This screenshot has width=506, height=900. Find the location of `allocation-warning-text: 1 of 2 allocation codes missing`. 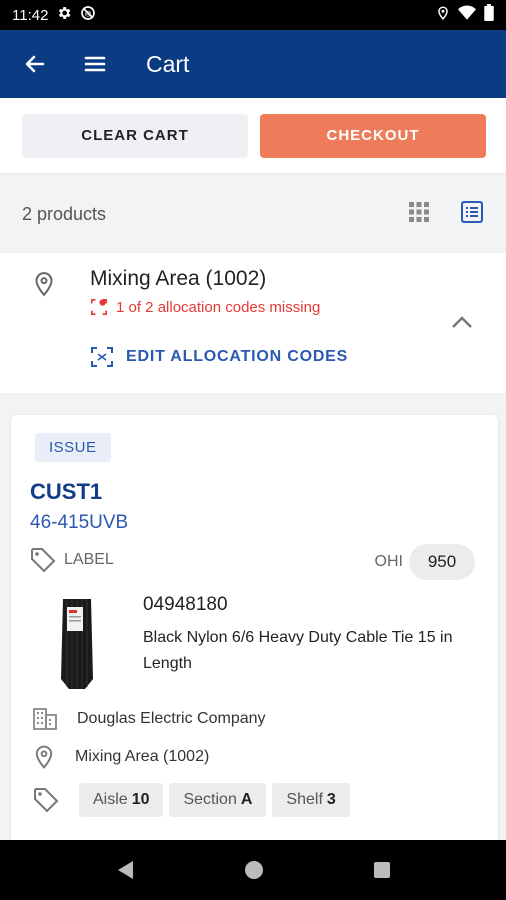

allocation-warning-text: 1 of 2 allocation codes missing is located at coordinates (218, 307).